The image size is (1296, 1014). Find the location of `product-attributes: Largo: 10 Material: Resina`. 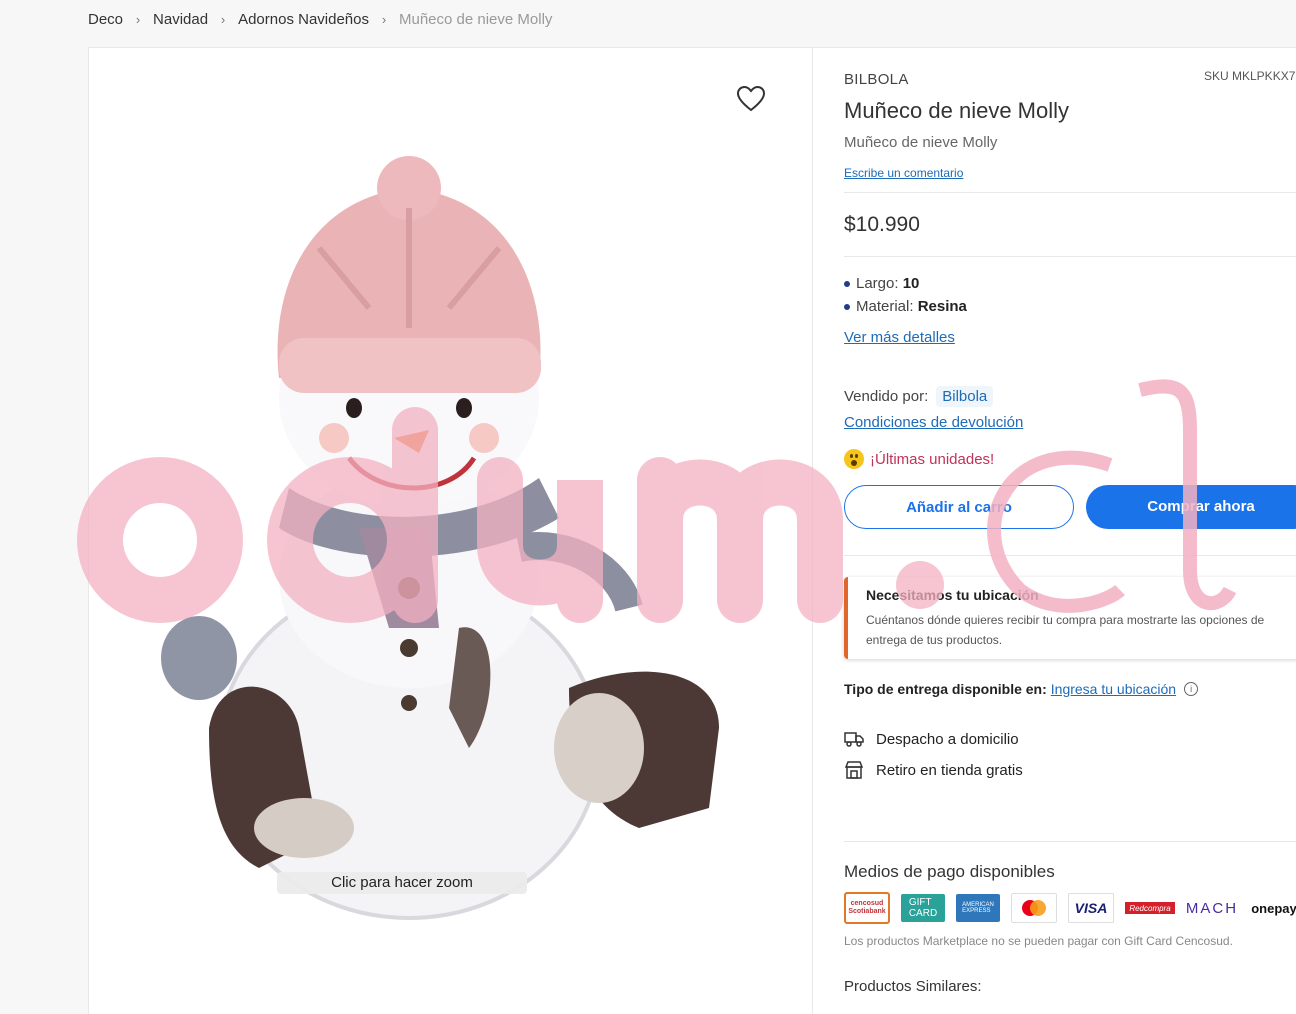

product-attributes: Largo: 10 Material: Resina is located at coordinates (905, 295).